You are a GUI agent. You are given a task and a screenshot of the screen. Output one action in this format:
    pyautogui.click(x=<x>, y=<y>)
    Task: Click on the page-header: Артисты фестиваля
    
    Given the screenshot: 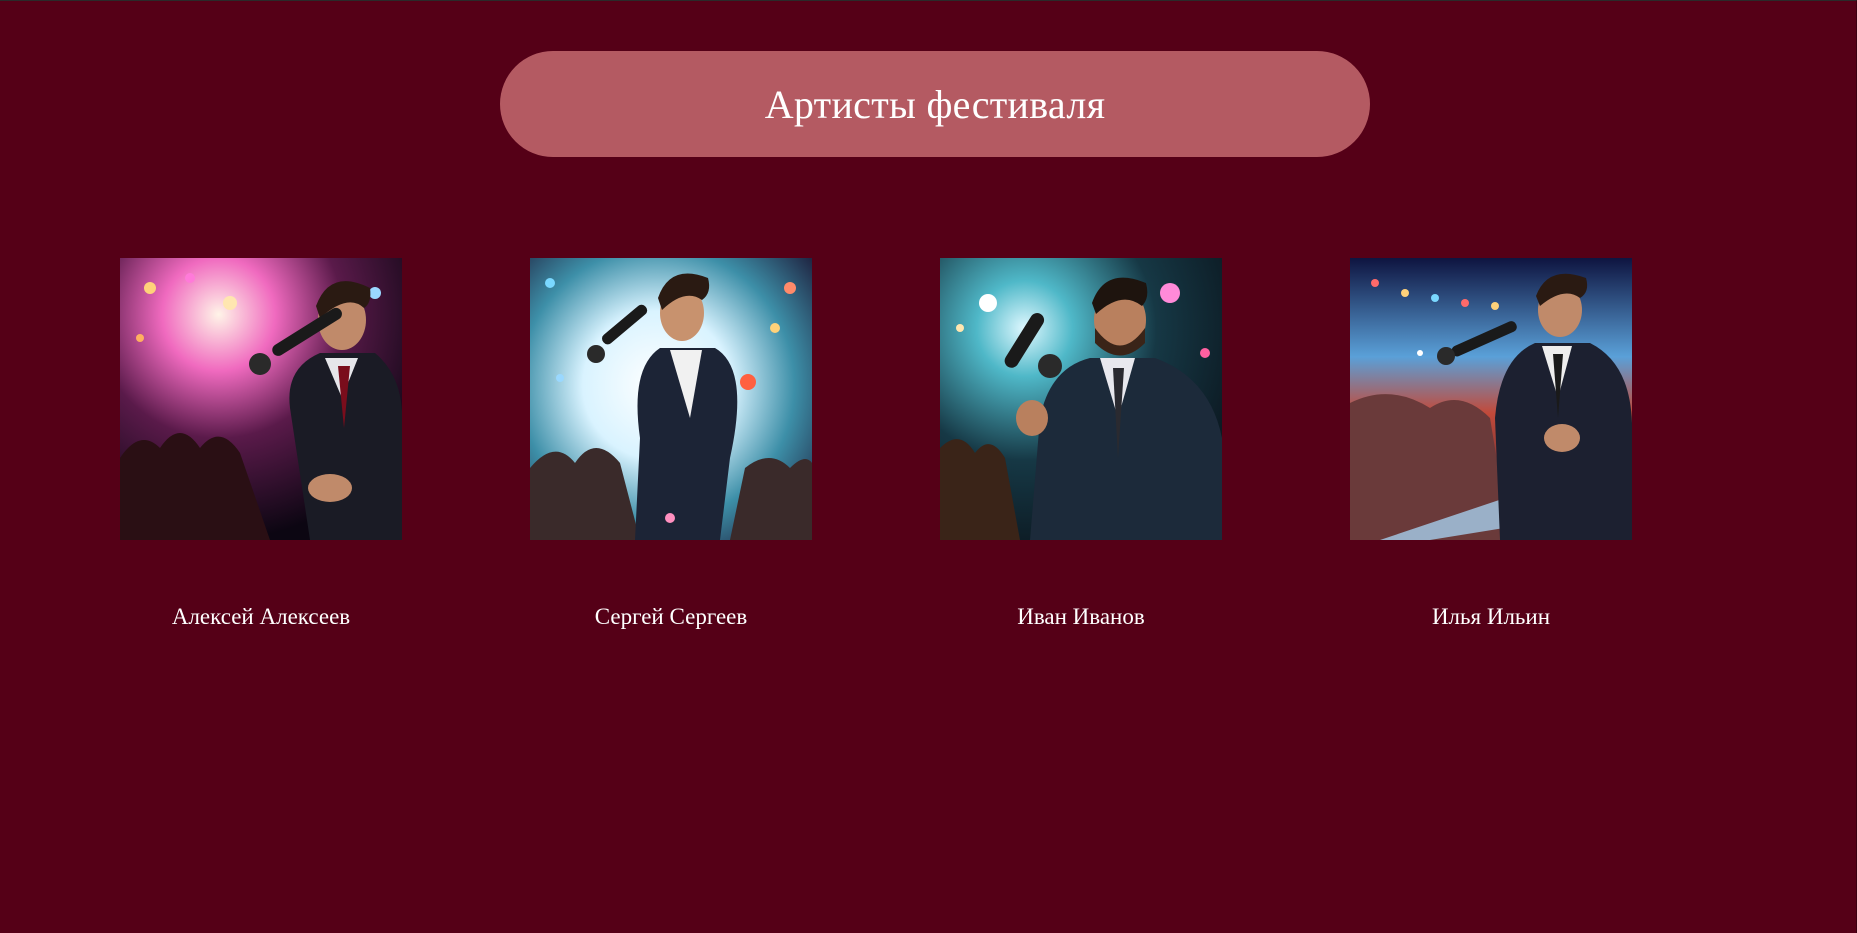 What is the action you would take?
    pyautogui.click(x=935, y=104)
    